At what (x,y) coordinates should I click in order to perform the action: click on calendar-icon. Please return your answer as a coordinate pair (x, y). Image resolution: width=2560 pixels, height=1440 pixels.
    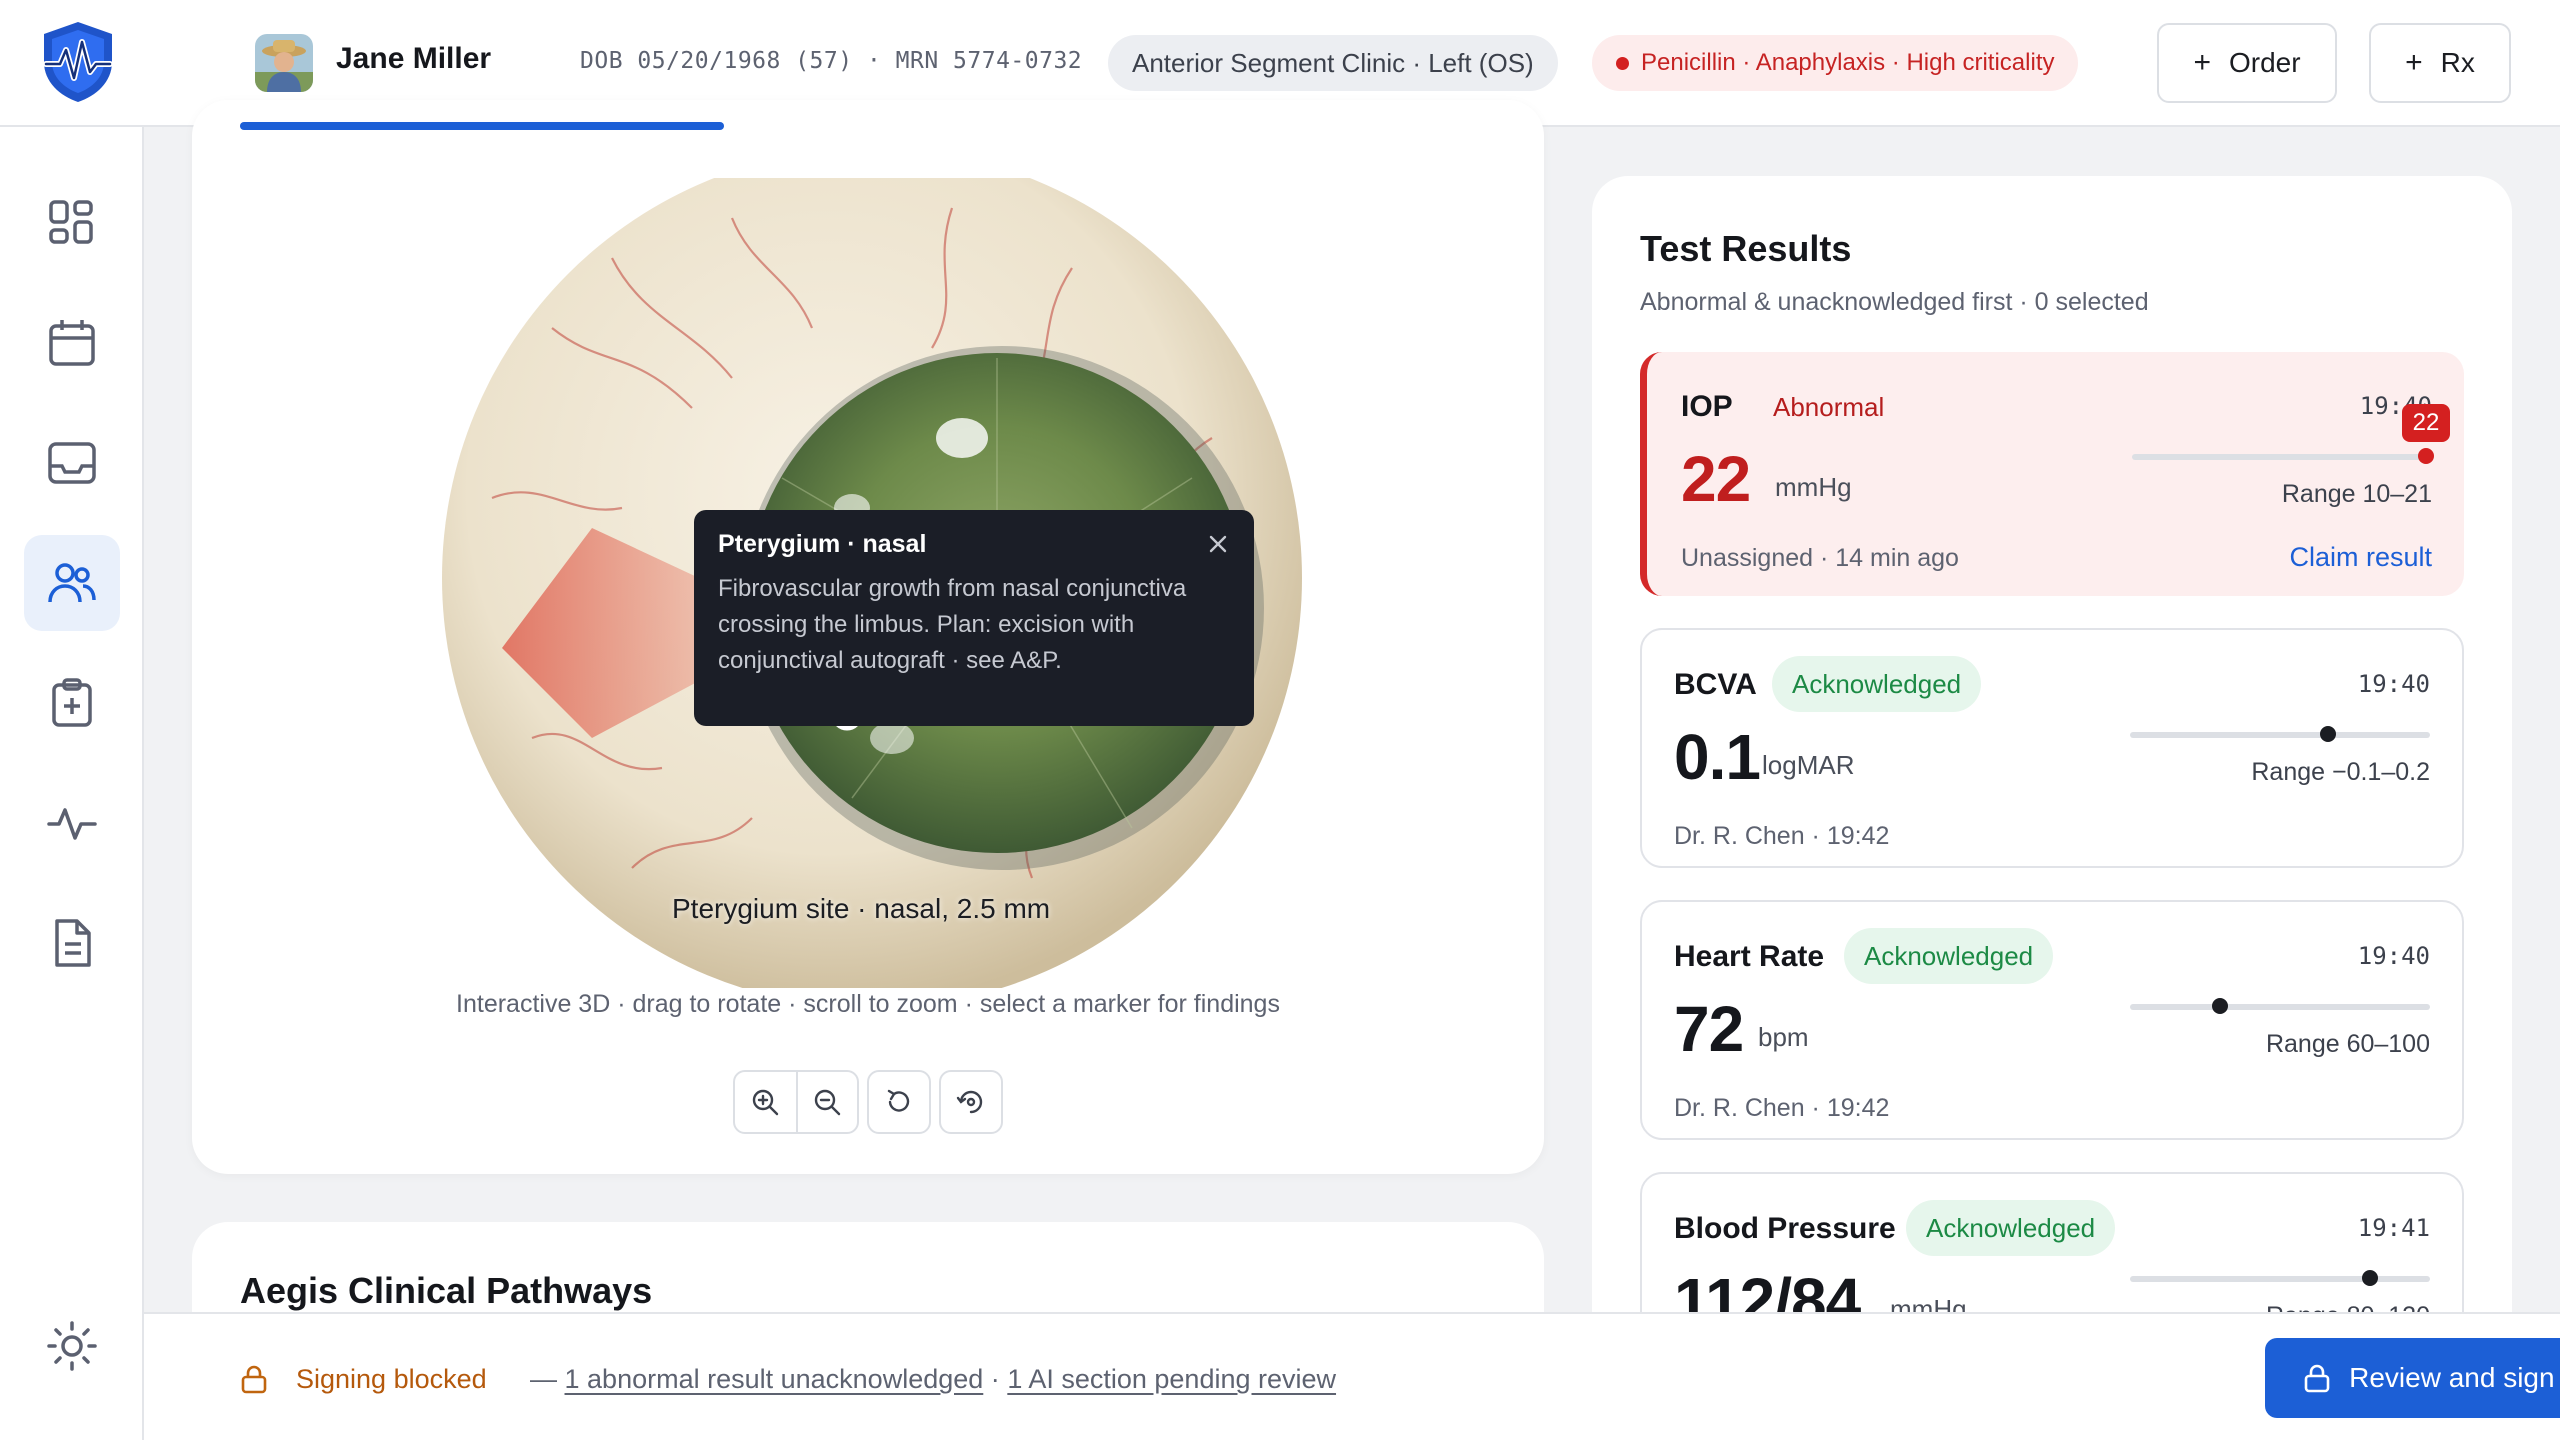
    Looking at the image, I should click on (72, 343).